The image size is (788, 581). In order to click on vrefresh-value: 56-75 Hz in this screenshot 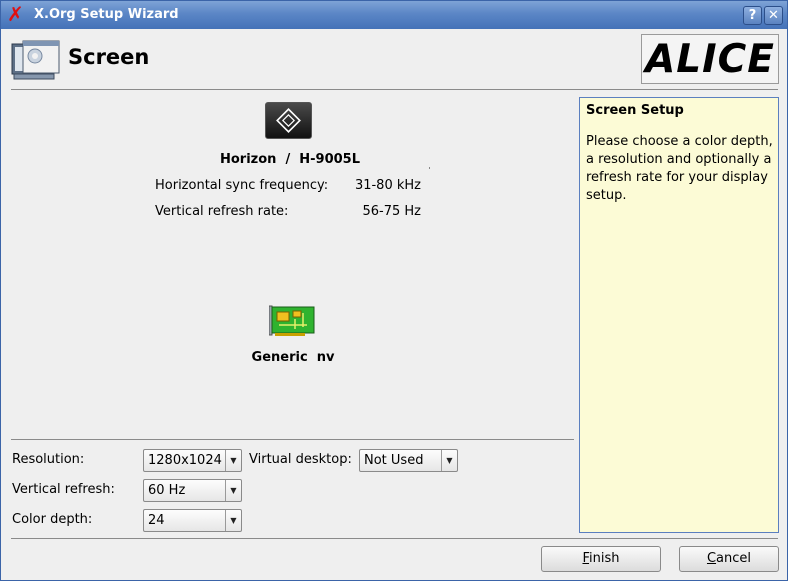, I will do `click(391, 211)`.